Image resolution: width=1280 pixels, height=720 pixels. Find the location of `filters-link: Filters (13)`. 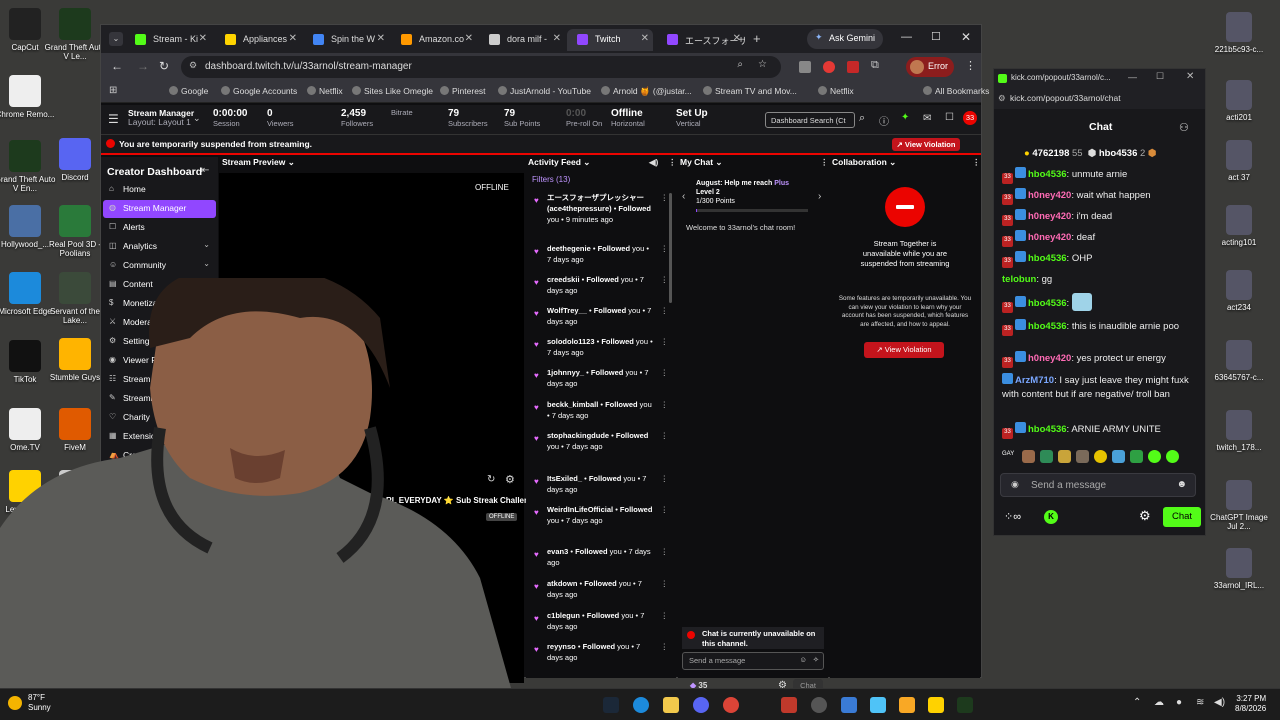

filters-link: Filters (13) is located at coordinates (551, 179).